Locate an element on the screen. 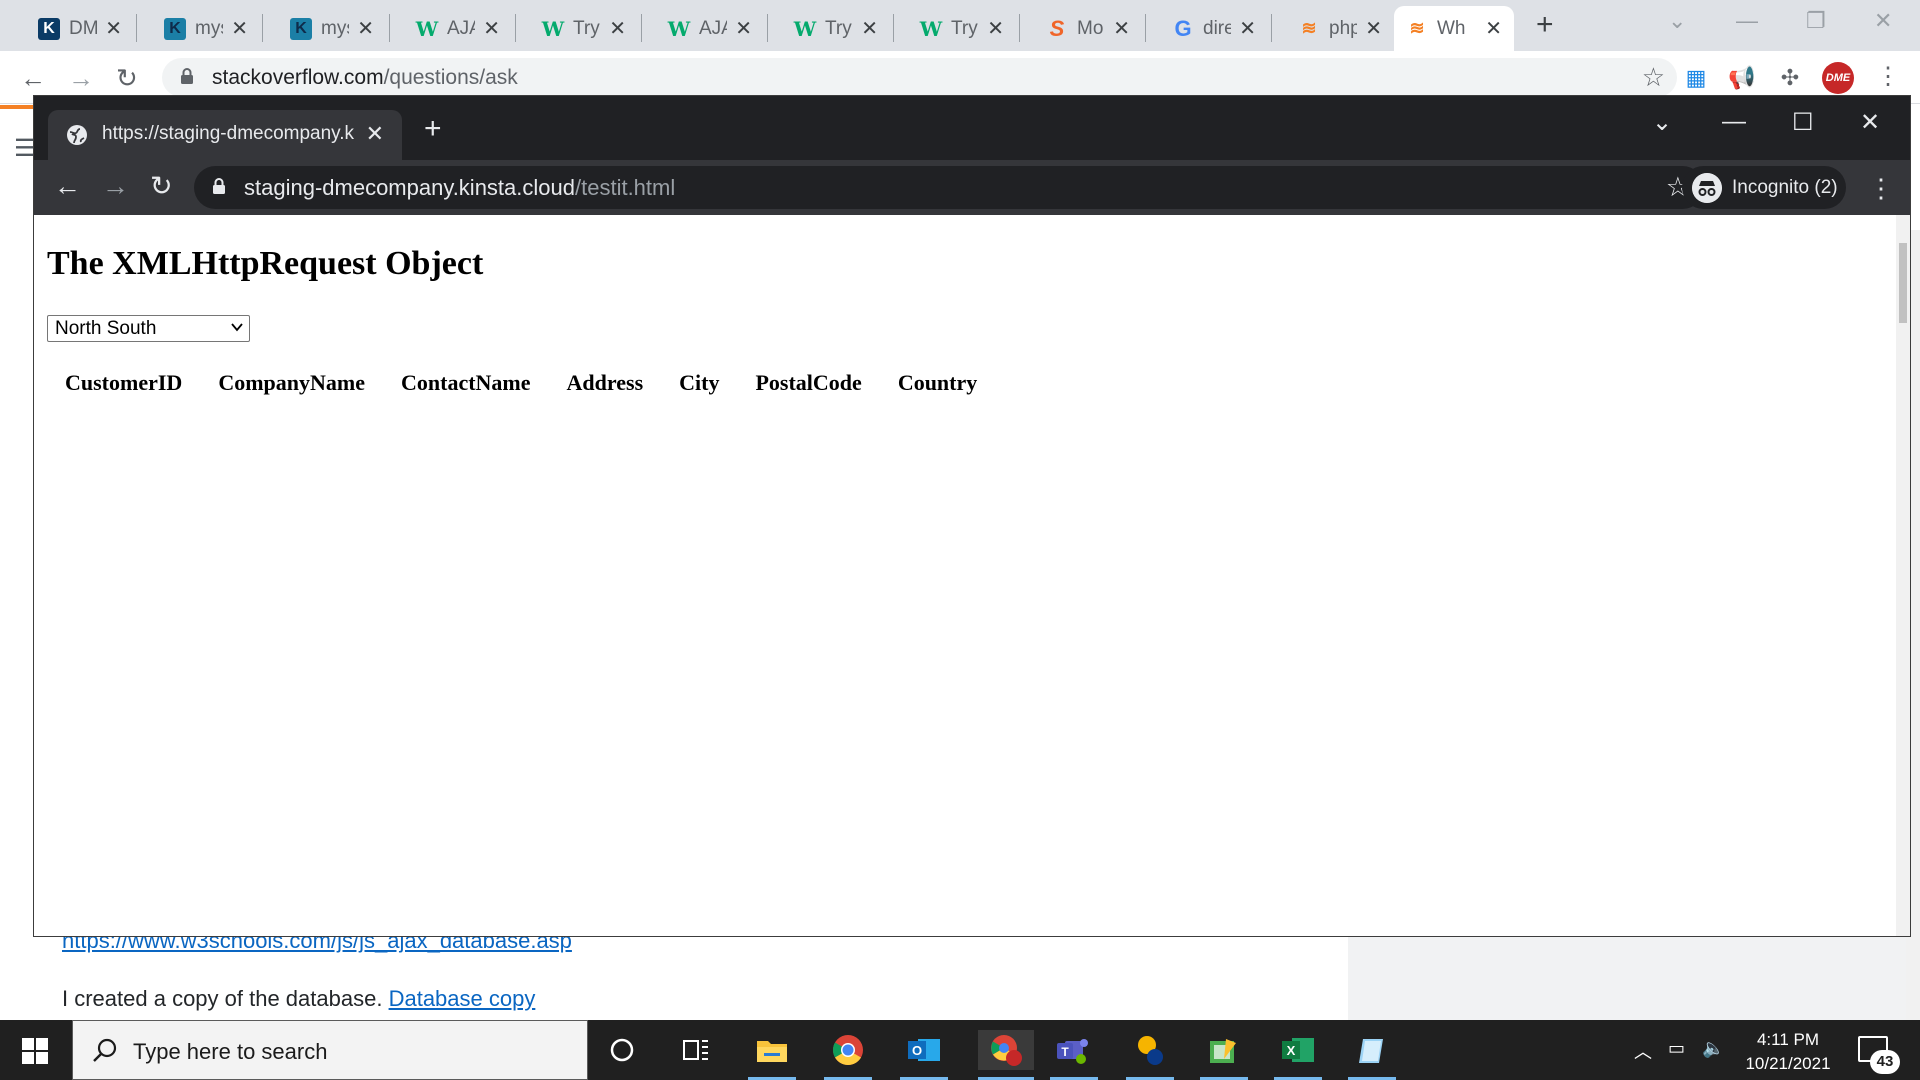 This screenshot has width=1920, height=1080. bg-tab-8: W Tryi ✕ is located at coordinates (962, 28).